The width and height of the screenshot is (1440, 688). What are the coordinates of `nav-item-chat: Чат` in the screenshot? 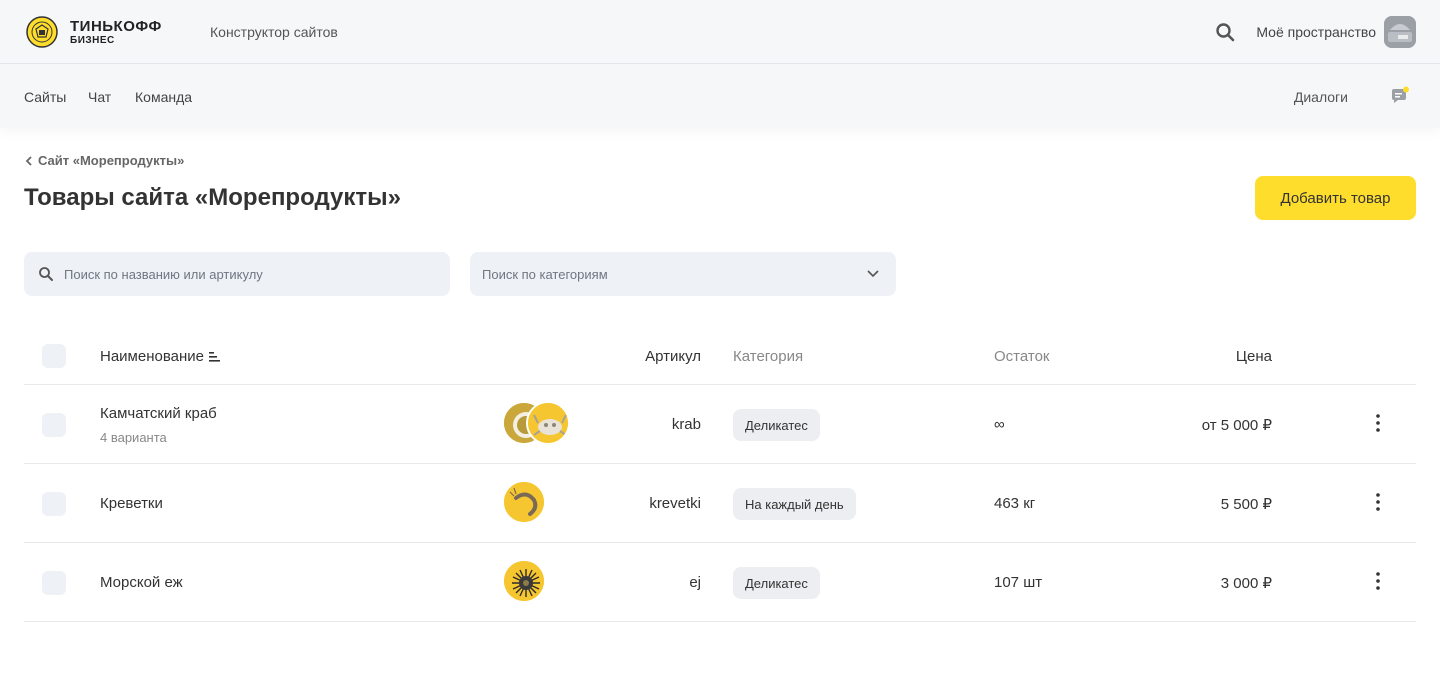 It's located at (99, 97).